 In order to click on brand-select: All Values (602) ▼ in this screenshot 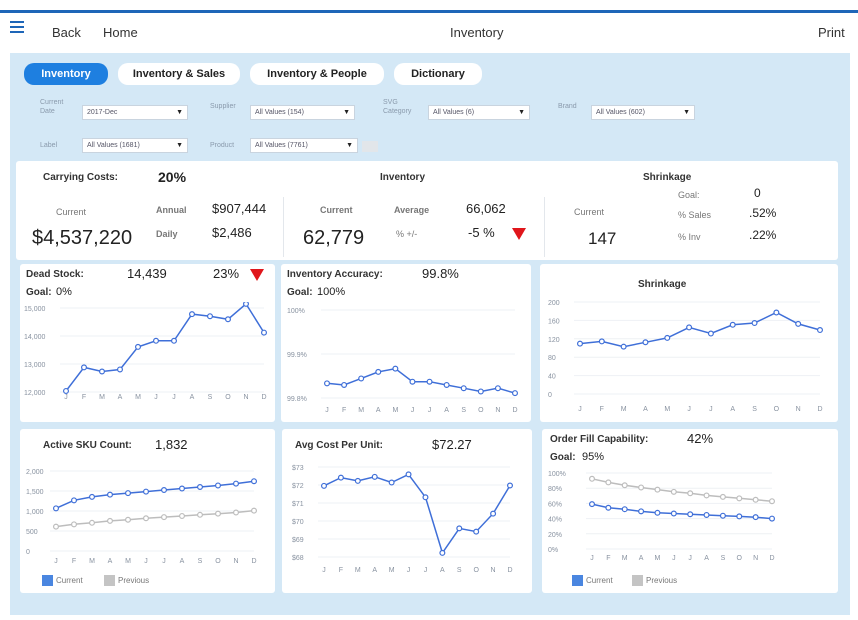, I will do `click(643, 112)`.